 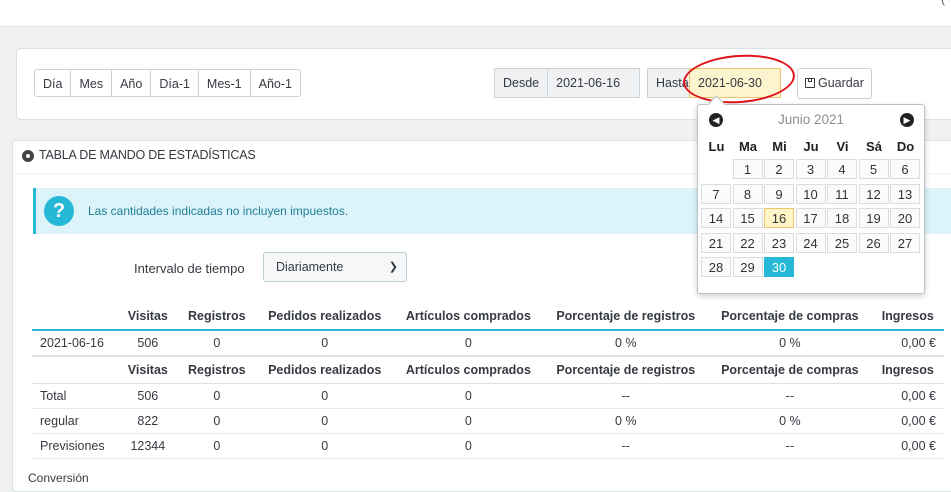 I want to click on calendar-day: 26, so click(x=873, y=242).